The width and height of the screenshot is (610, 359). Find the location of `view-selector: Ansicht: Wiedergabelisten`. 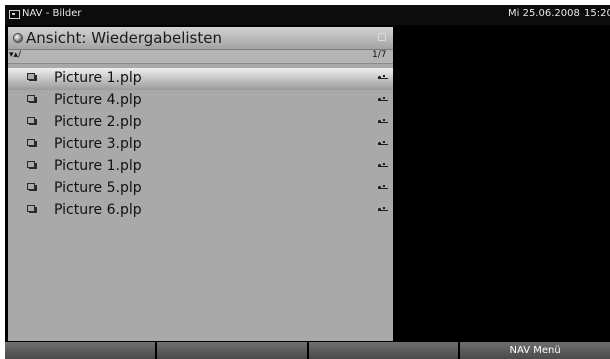

view-selector: Ansicht: Wiedergabelisten is located at coordinates (200, 38).